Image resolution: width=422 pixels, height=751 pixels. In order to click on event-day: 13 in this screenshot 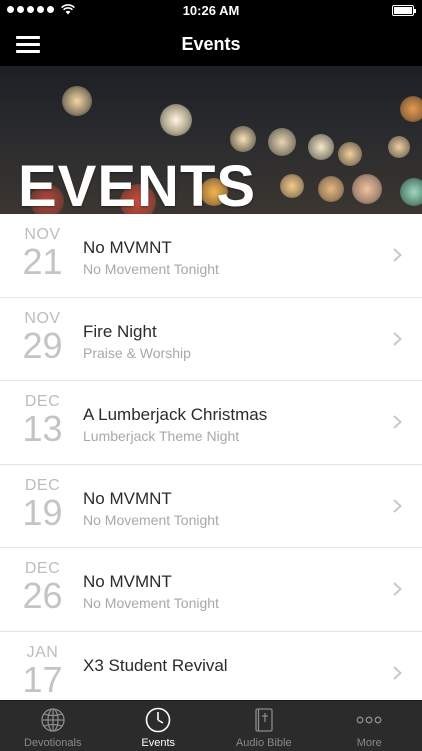, I will do `click(42, 429)`.